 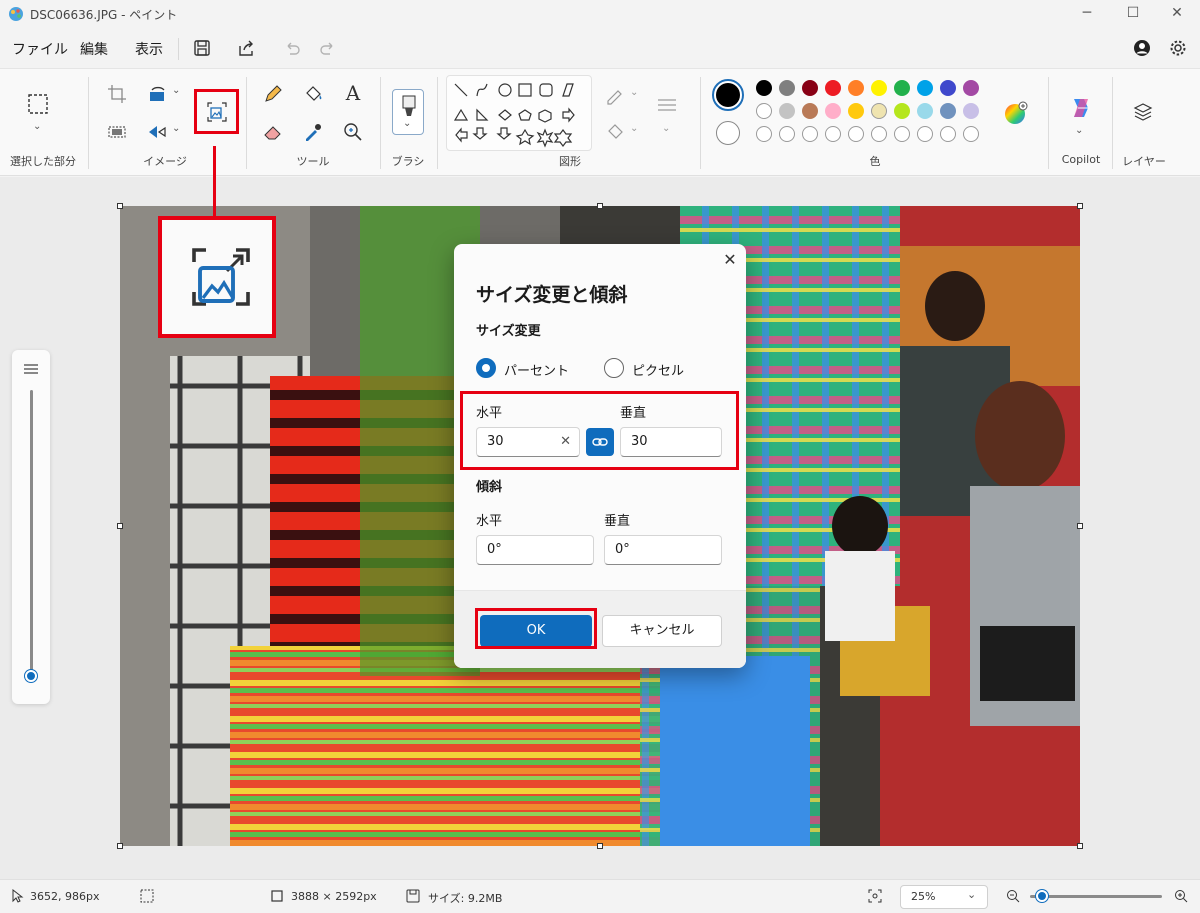 What do you see at coordinates (1016, 113) in the screenshot?
I see `edit-colors-icon` at bounding box center [1016, 113].